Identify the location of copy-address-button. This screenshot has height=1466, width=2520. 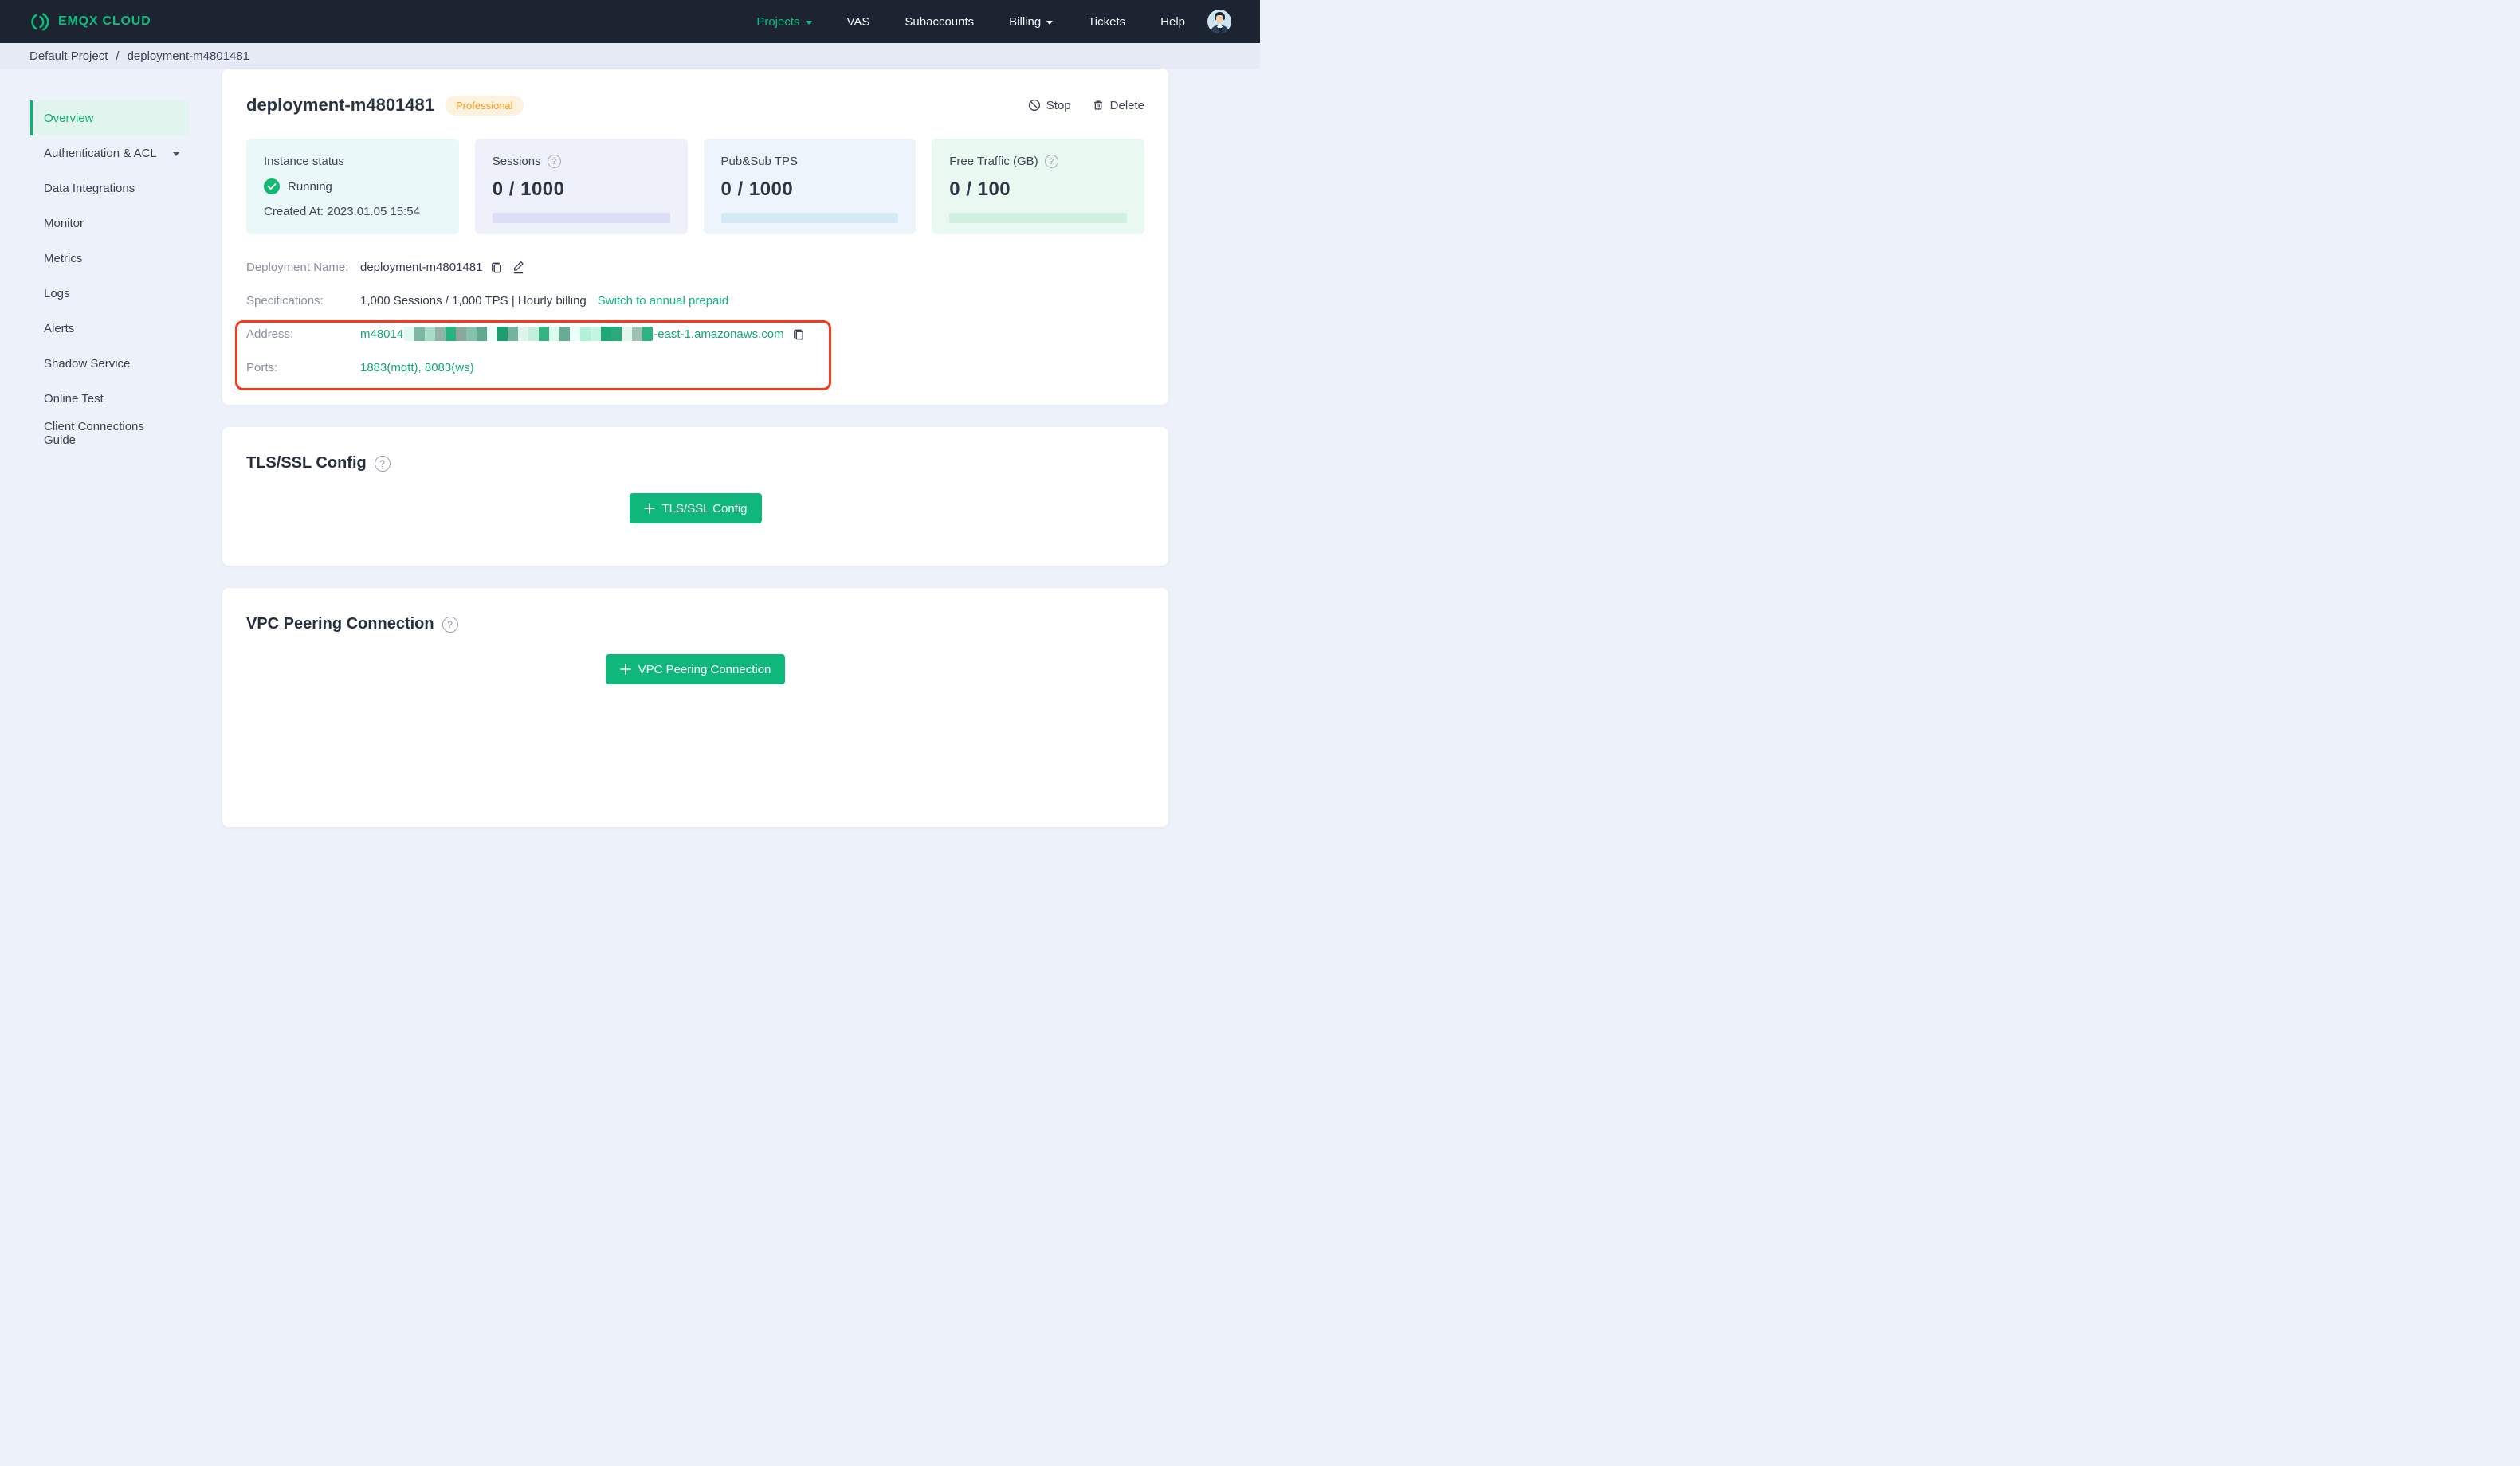
(799, 334).